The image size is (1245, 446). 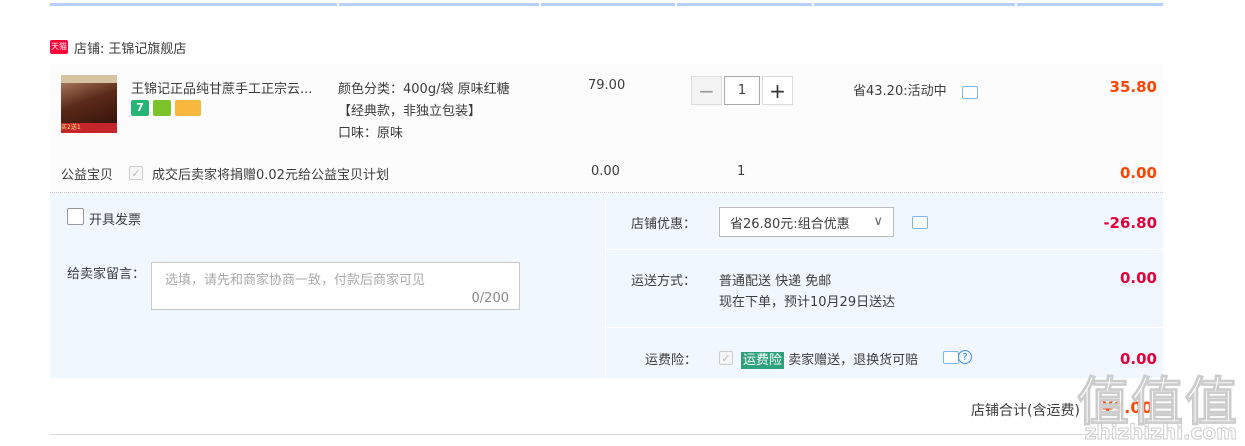 What do you see at coordinates (671, 360) in the screenshot?
I see `insurance-label: 运费险：` at bounding box center [671, 360].